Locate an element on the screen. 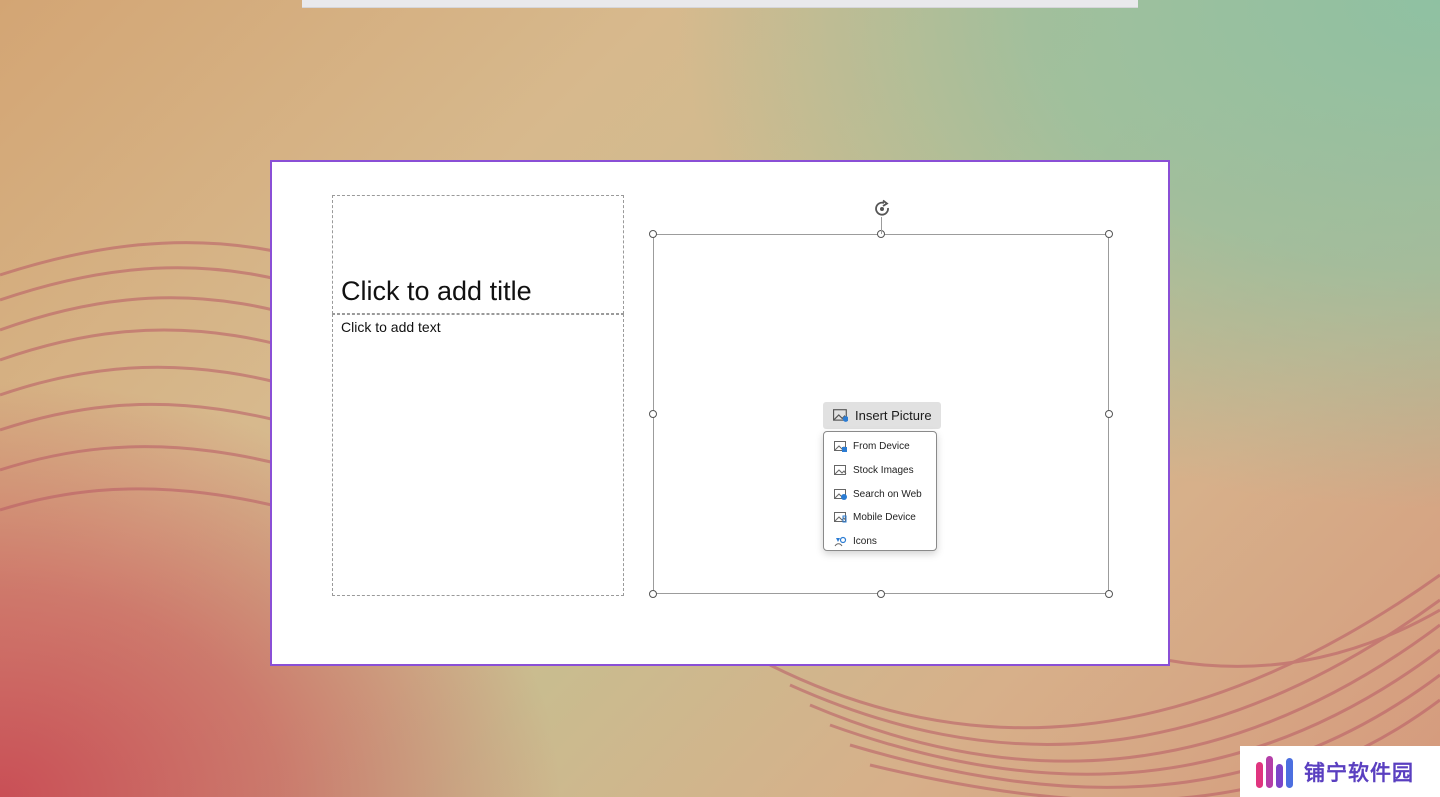 The height and width of the screenshot is (797, 1440). insert-picture-button: Insert Picture is located at coordinates (882, 415).